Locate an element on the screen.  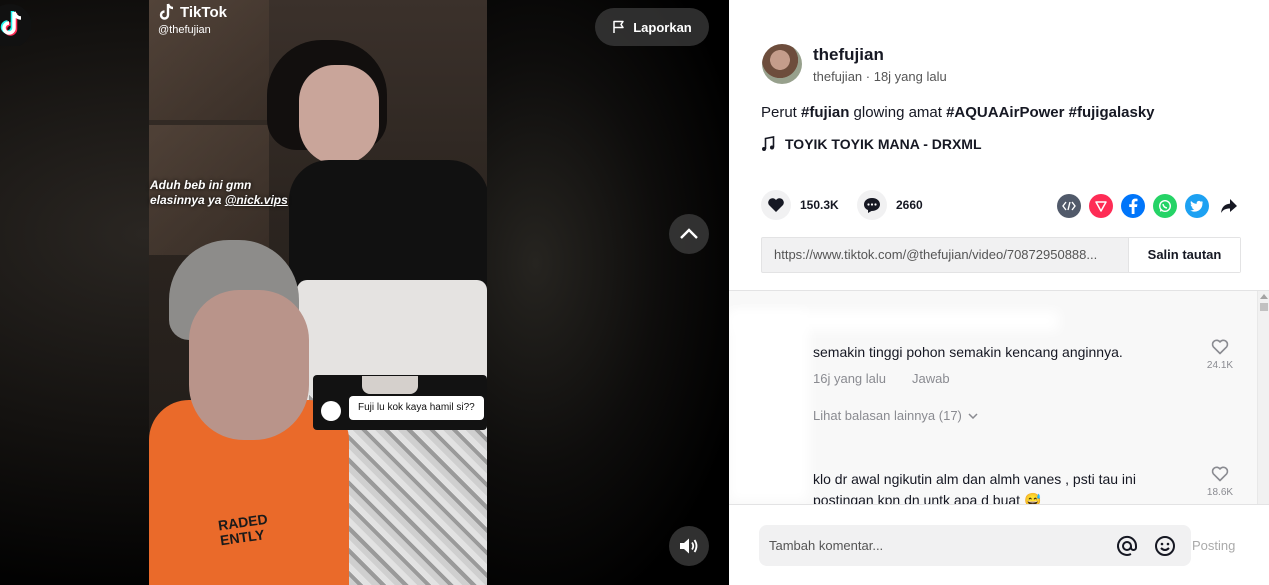
like-count: 150.3K is located at coordinates (819, 205).